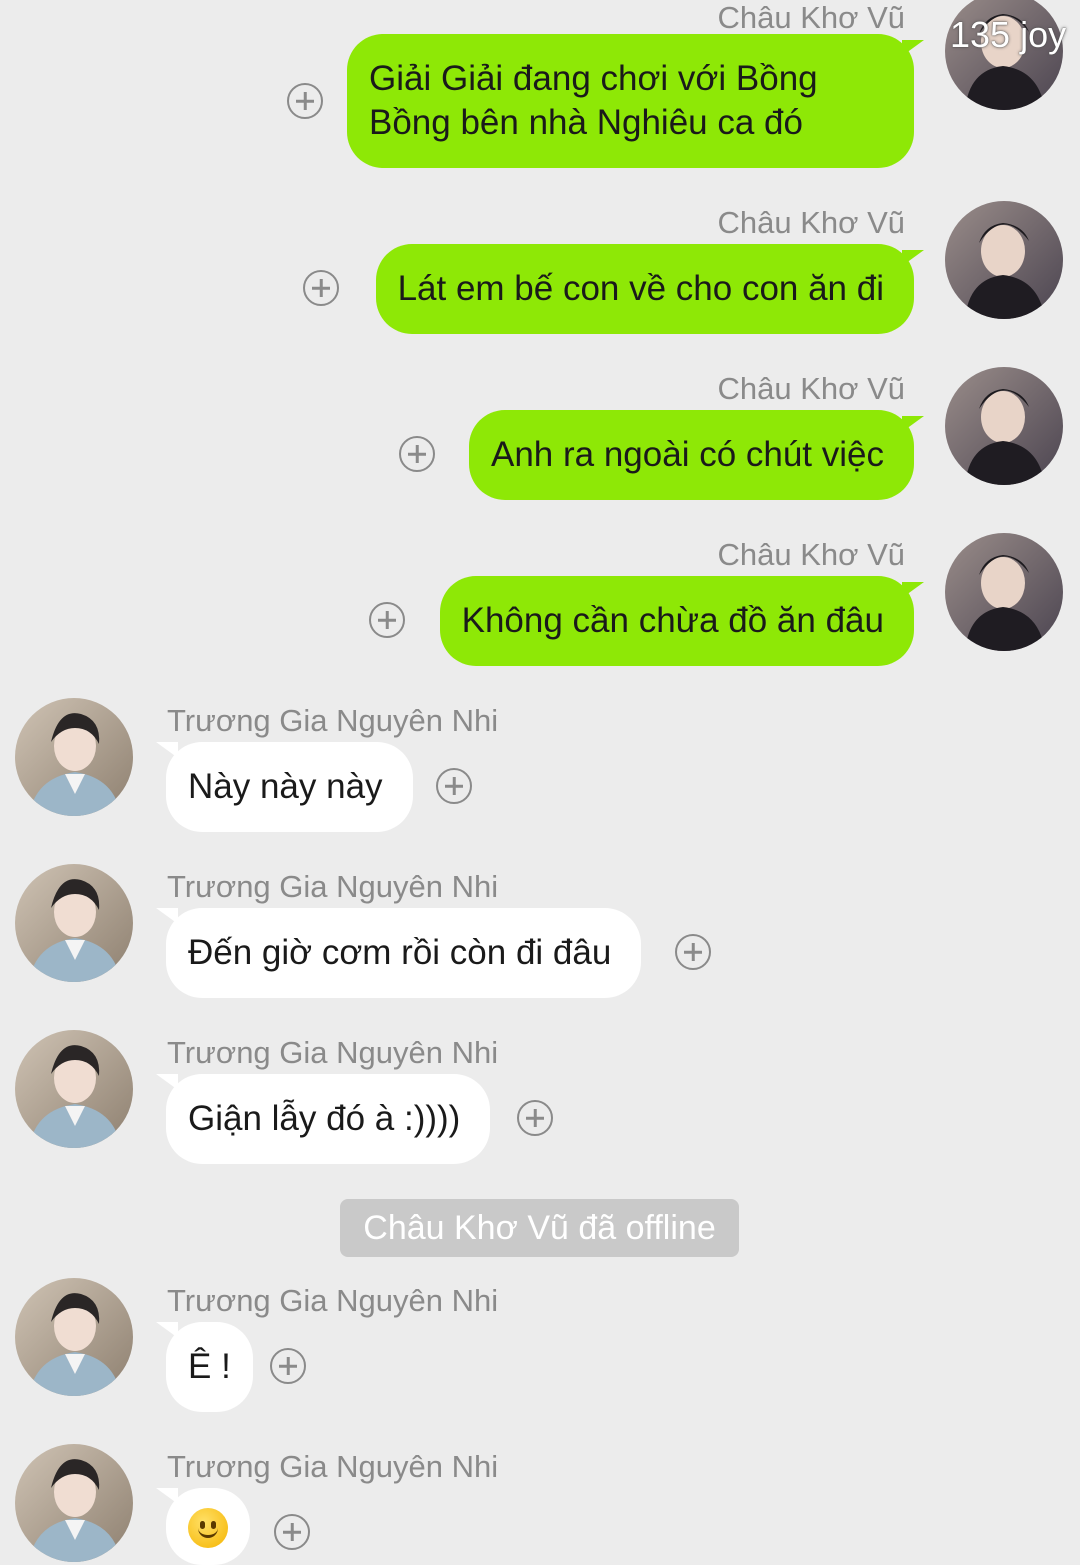 This screenshot has height=1565, width=1080. I want to click on message-bubble: Lát em bế con về cho con ăn đi, so click(644, 289).